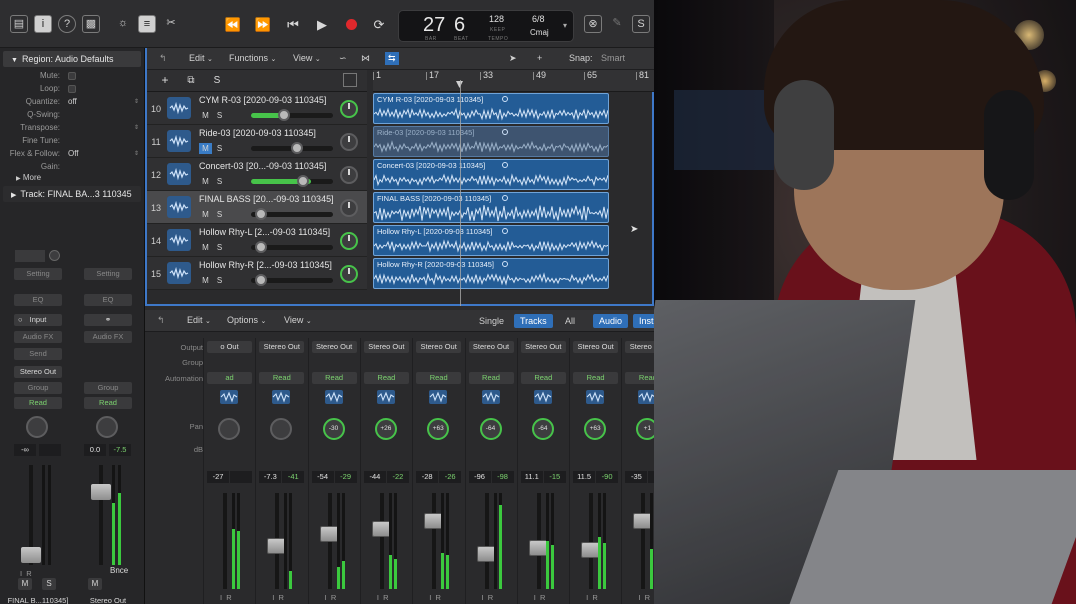 The image size is (1076, 604). Describe the element at coordinates (38, 600) in the screenshot. I see `channel-name: FINAL B...110345]` at that location.